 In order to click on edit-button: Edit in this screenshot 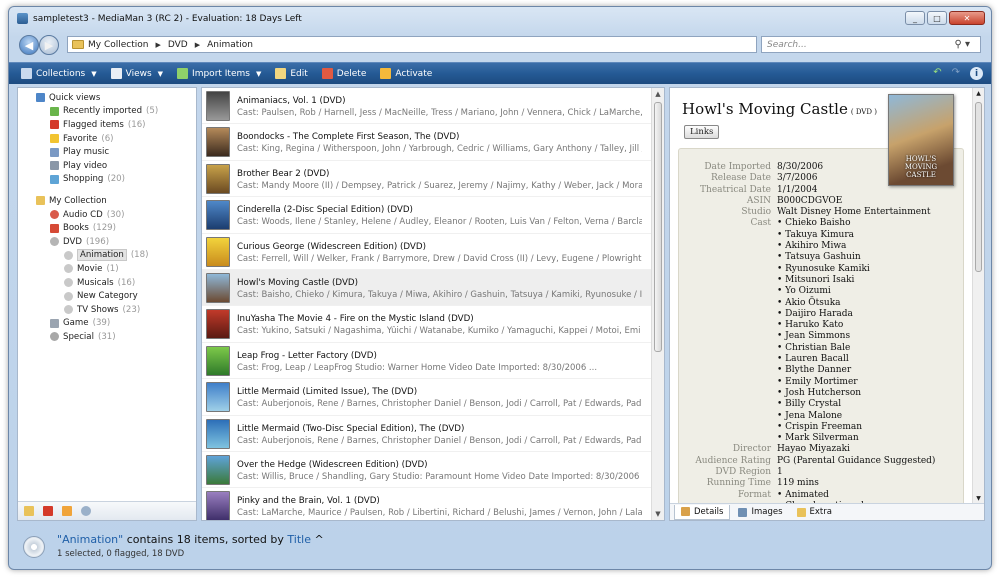, I will do `click(291, 73)`.